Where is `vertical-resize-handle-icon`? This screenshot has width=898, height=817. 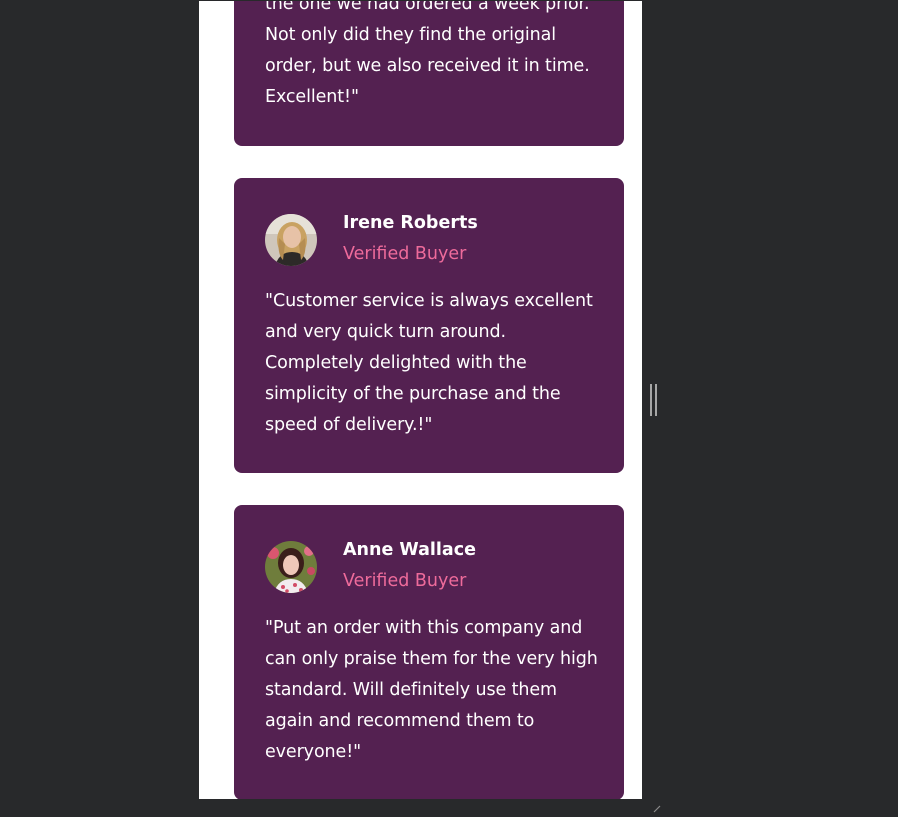 vertical-resize-handle-icon is located at coordinates (654, 400).